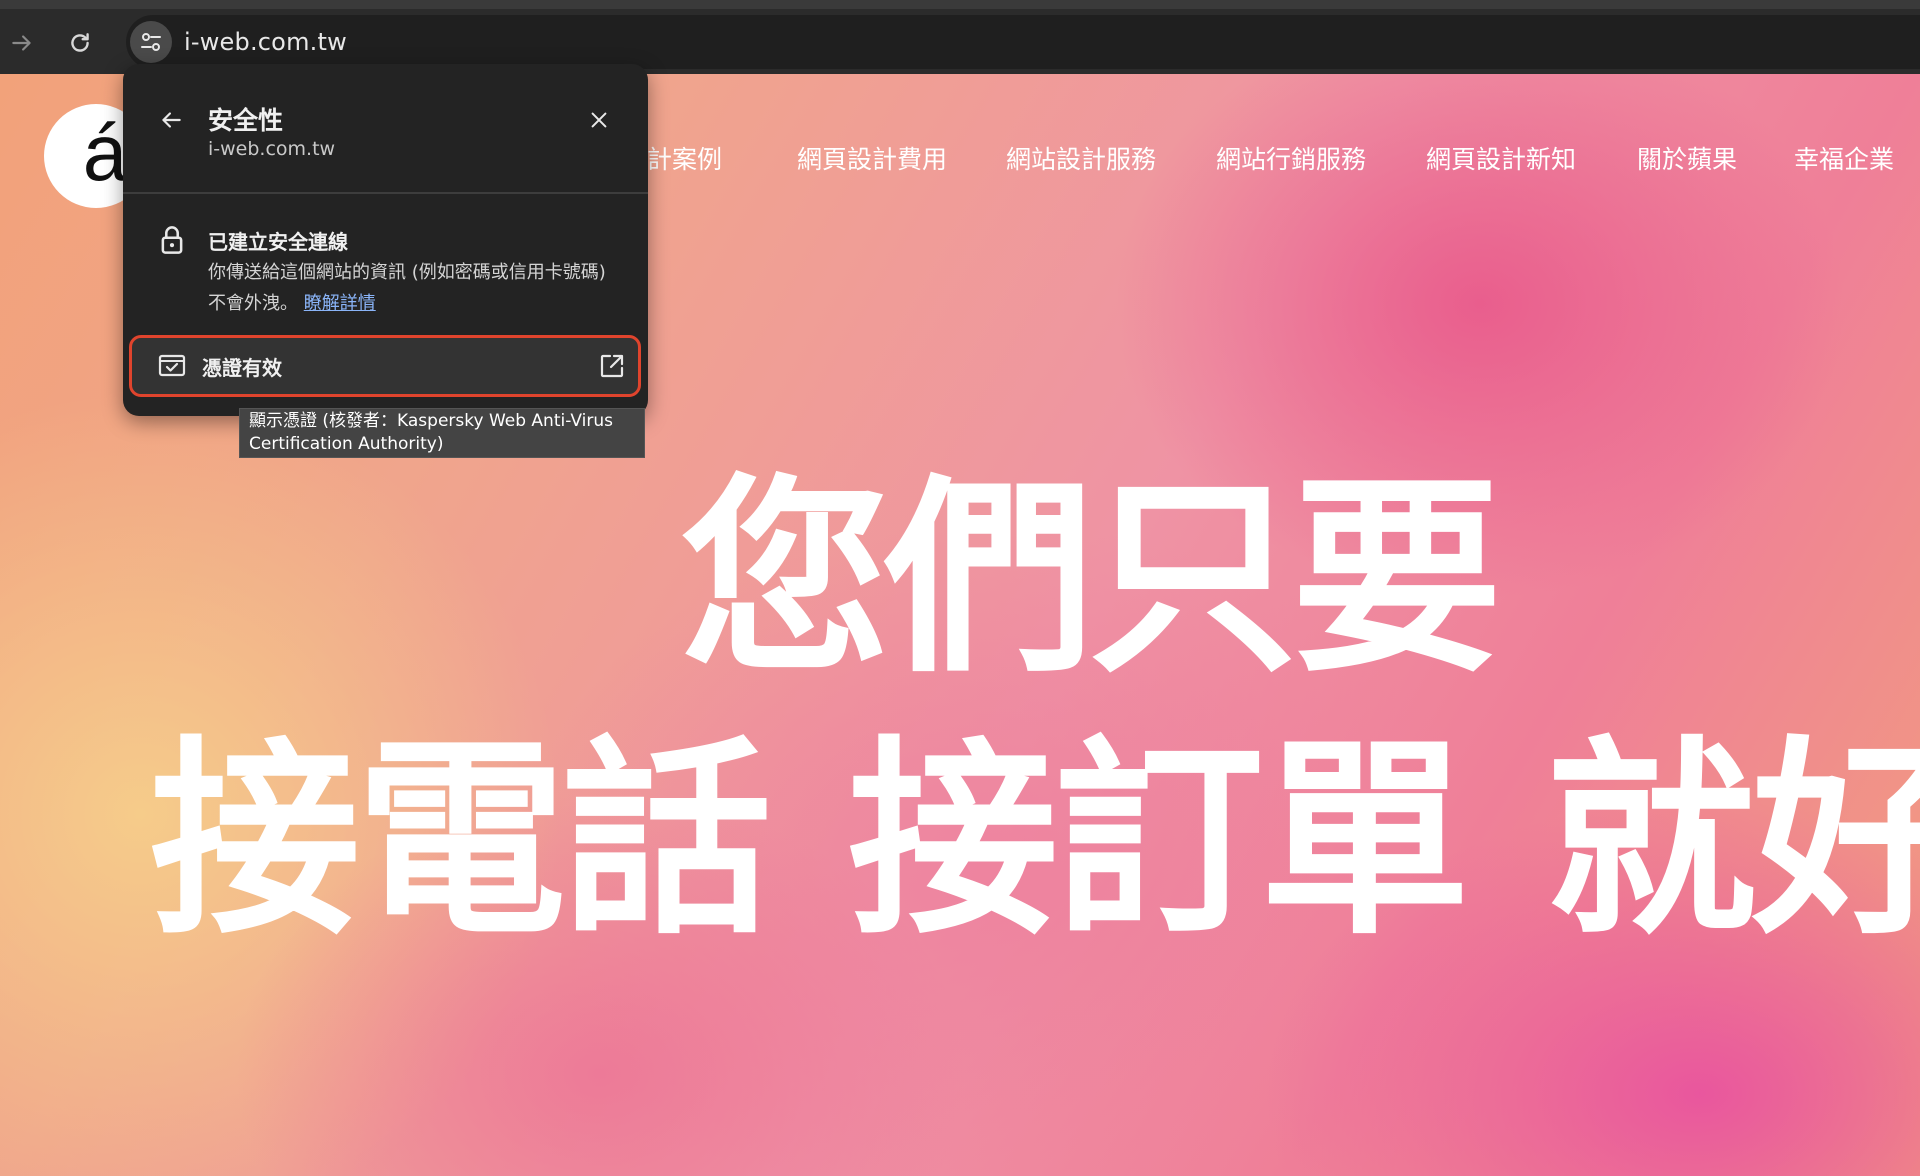 This screenshot has width=1920, height=1176. What do you see at coordinates (385, 193) in the screenshot?
I see `popup-divider` at bounding box center [385, 193].